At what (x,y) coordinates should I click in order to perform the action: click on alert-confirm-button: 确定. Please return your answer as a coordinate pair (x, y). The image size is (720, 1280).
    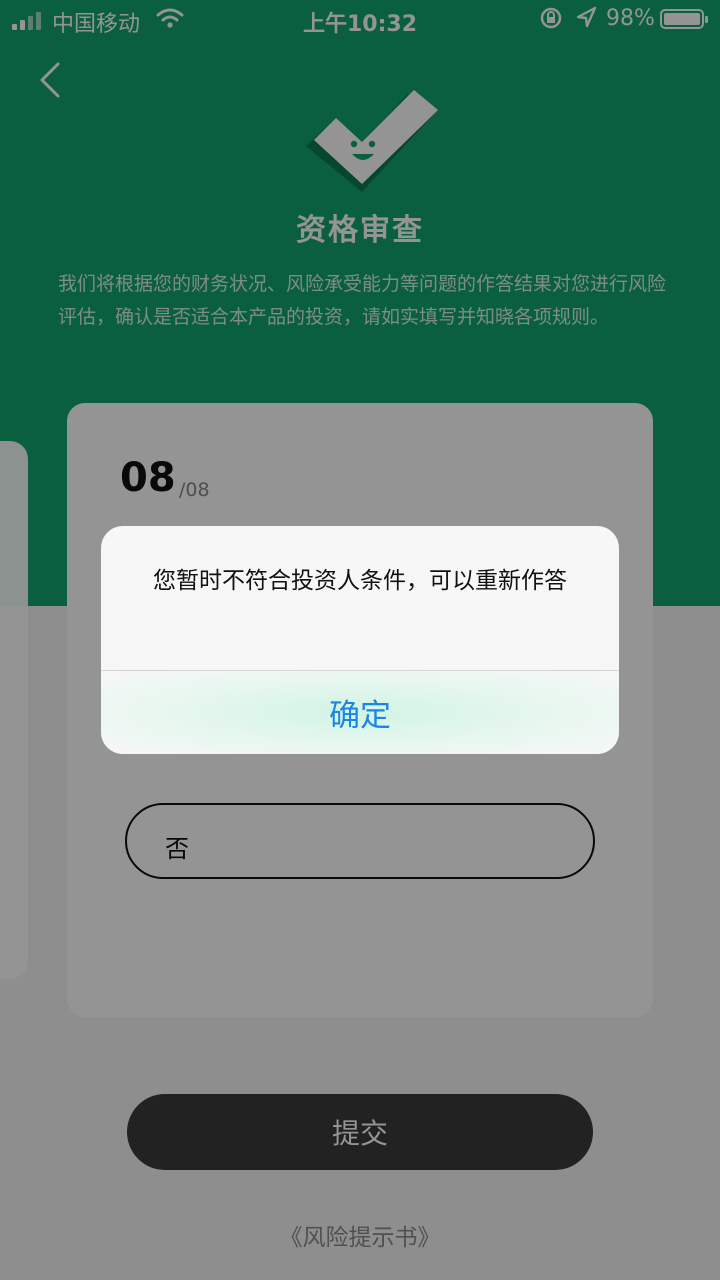
    Looking at the image, I should click on (360, 712).